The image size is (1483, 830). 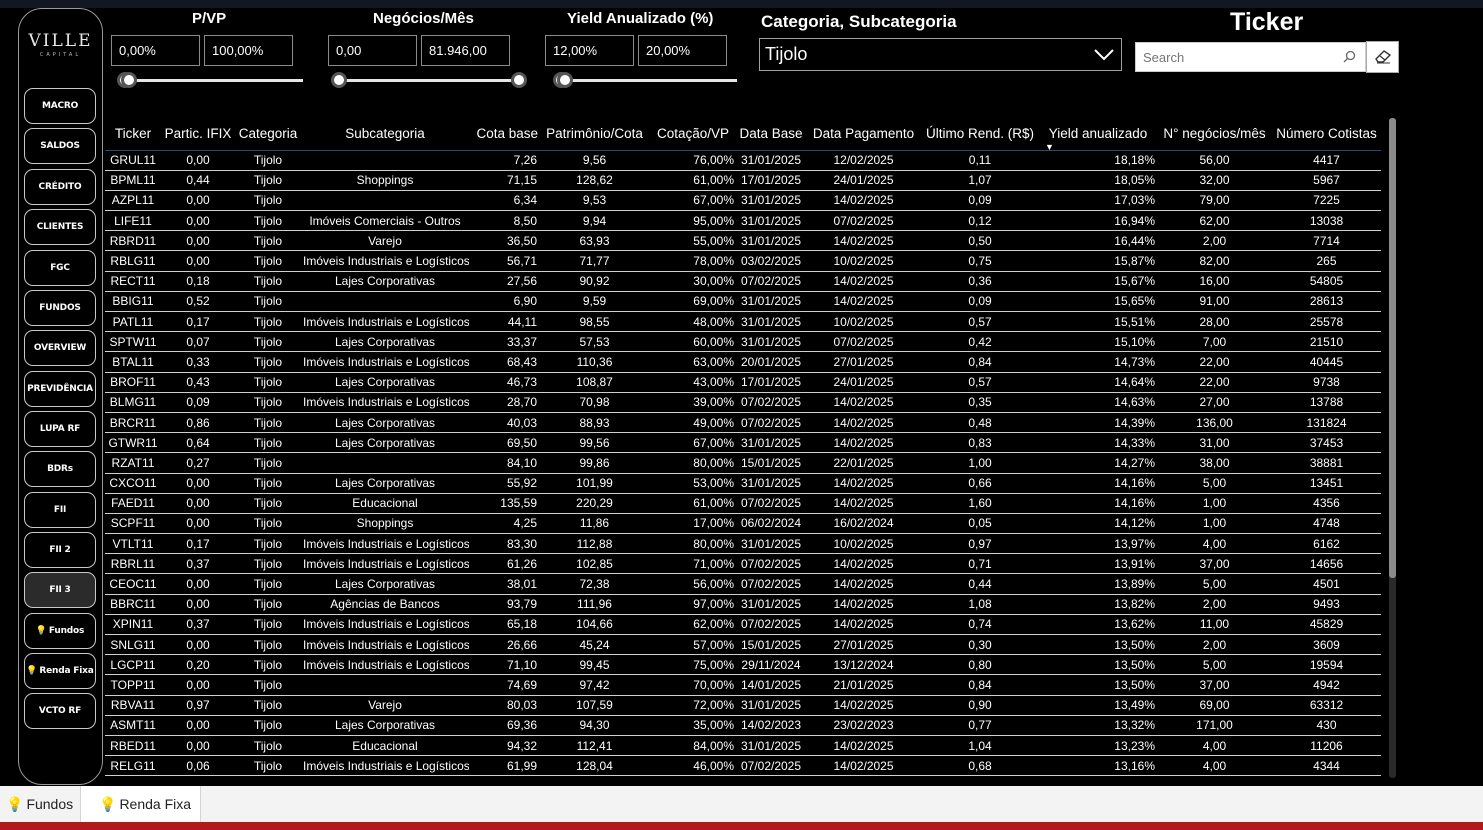 I want to click on sort-desc-icon: ▼, so click(x=1098, y=147).